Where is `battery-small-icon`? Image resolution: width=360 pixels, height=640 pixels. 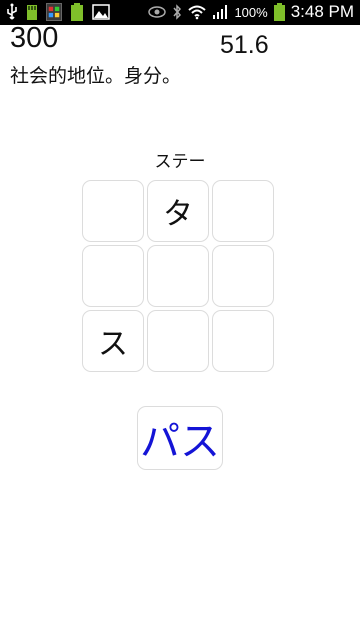
battery-small-icon is located at coordinates (77, 12).